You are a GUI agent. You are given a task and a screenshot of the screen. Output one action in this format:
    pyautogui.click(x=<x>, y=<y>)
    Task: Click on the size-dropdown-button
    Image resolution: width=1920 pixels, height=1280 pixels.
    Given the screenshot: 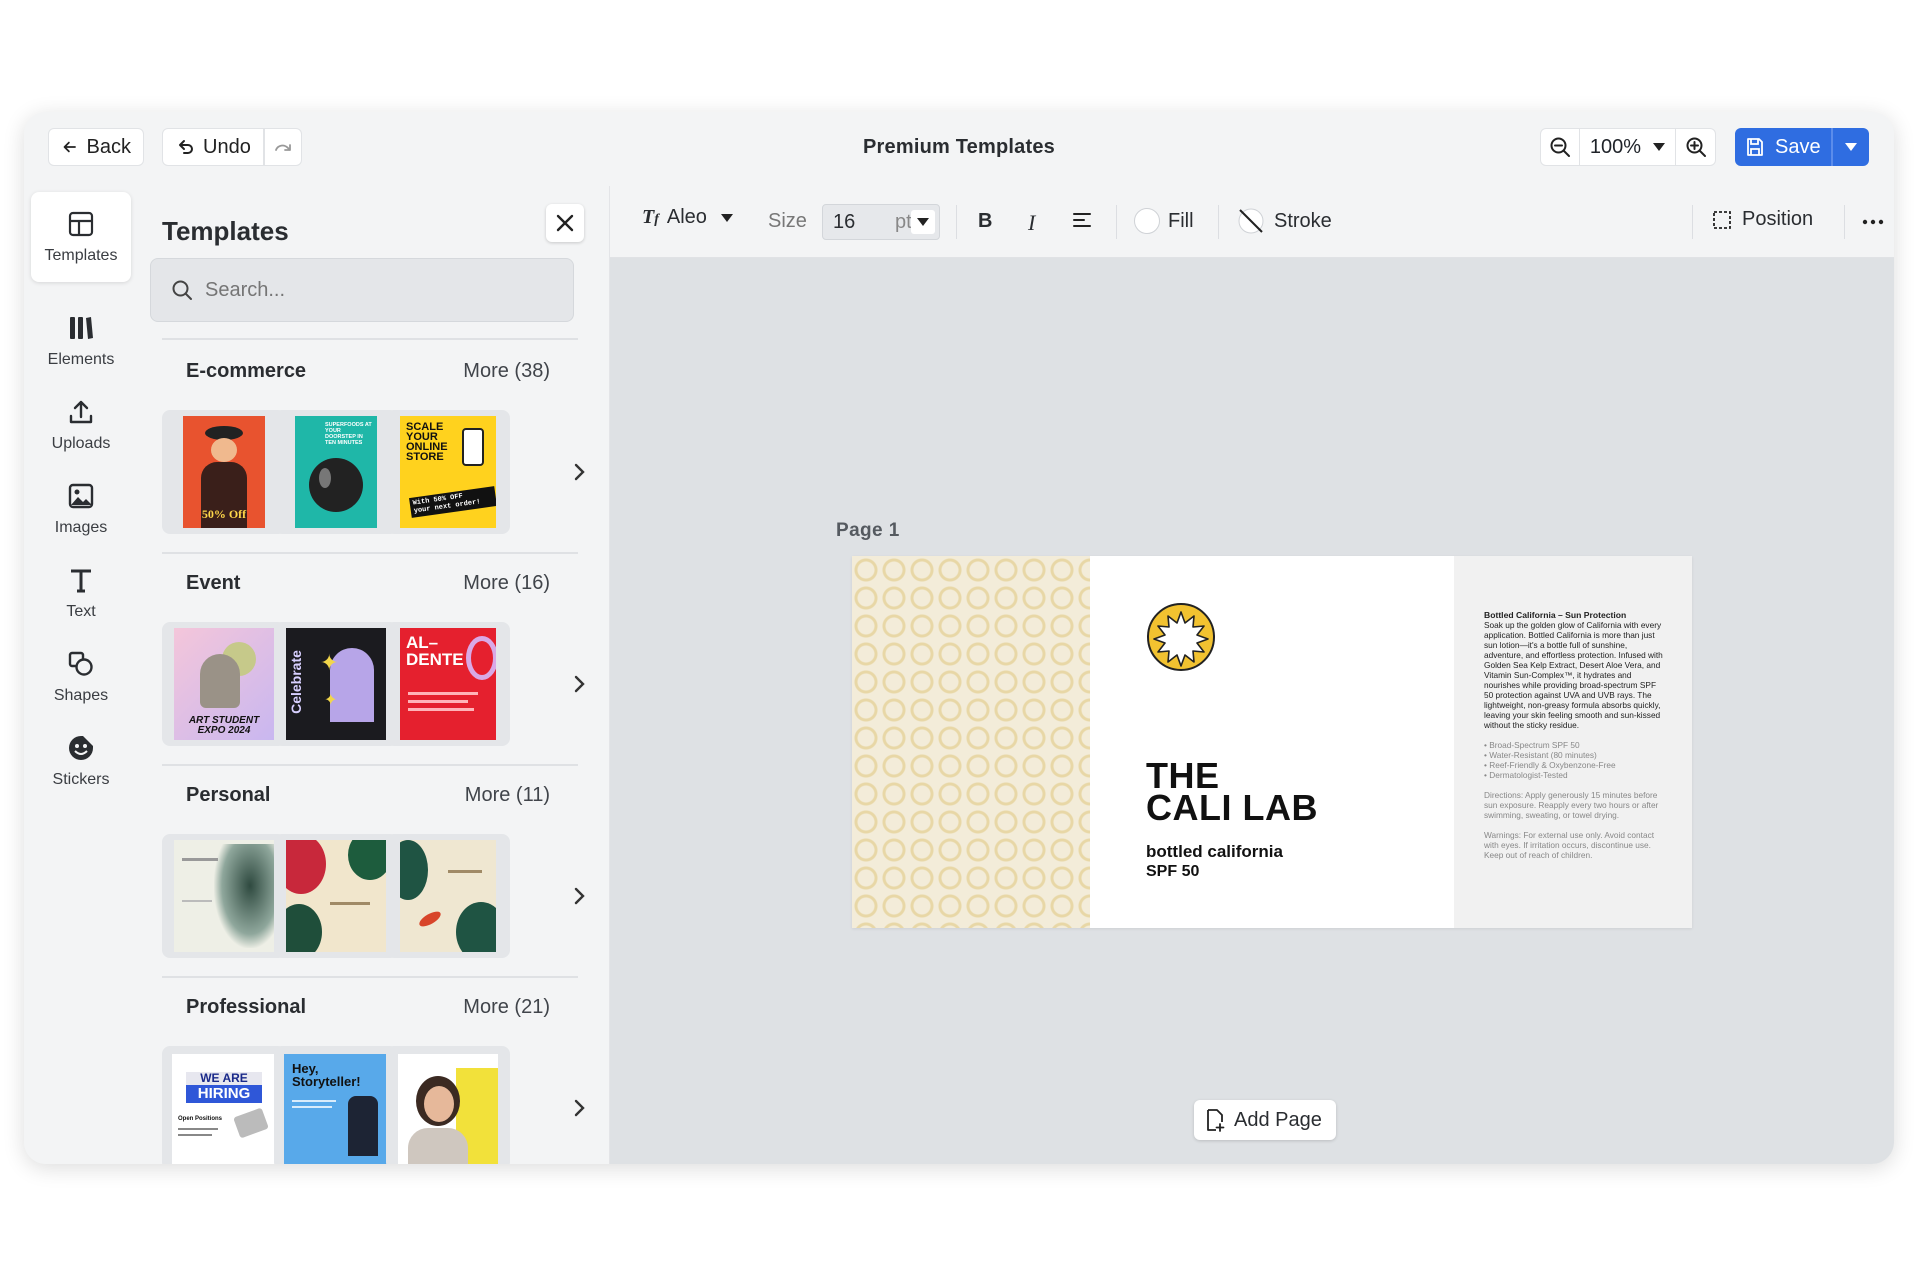 What is the action you would take?
    pyautogui.click(x=923, y=222)
    